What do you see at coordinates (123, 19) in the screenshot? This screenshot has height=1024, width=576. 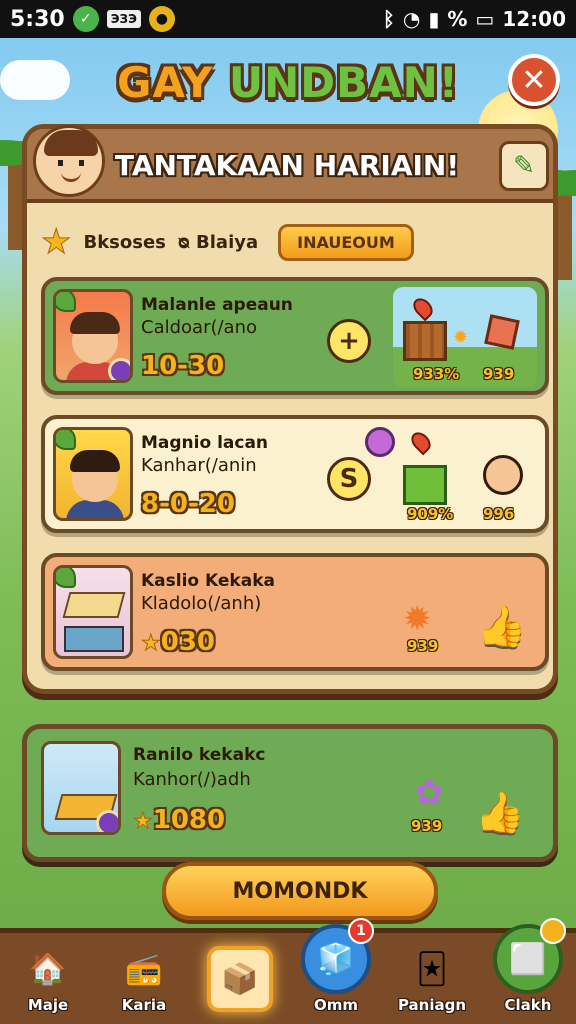 I see `status-box-label: ЭЗЭ` at bounding box center [123, 19].